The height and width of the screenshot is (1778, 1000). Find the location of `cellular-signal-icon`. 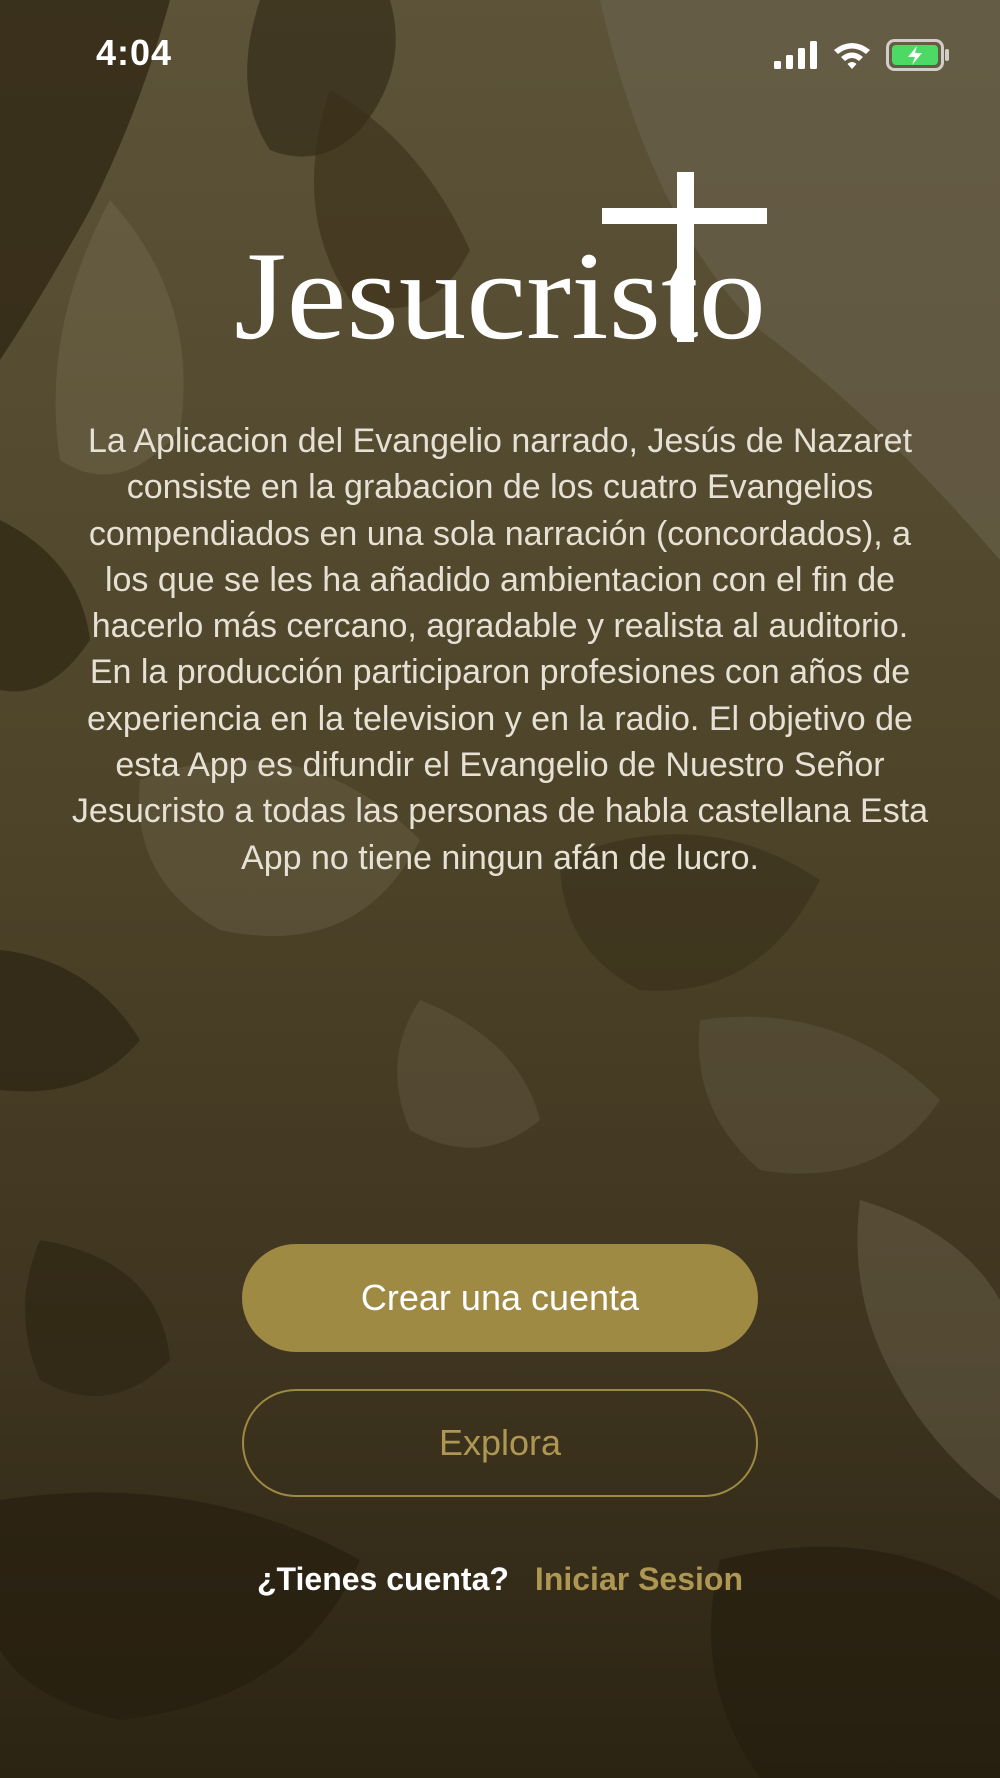

cellular-signal-icon is located at coordinates (795, 55).